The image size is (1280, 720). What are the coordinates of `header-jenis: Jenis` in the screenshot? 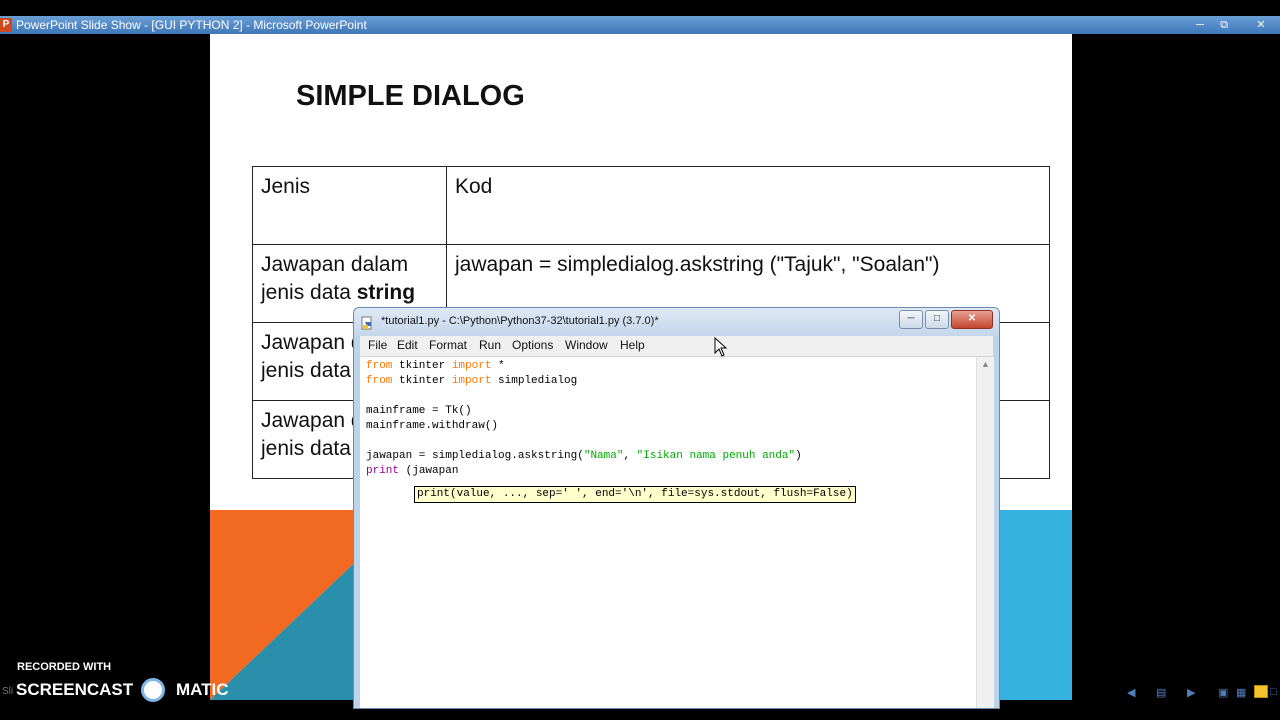 It's located at (349, 205).